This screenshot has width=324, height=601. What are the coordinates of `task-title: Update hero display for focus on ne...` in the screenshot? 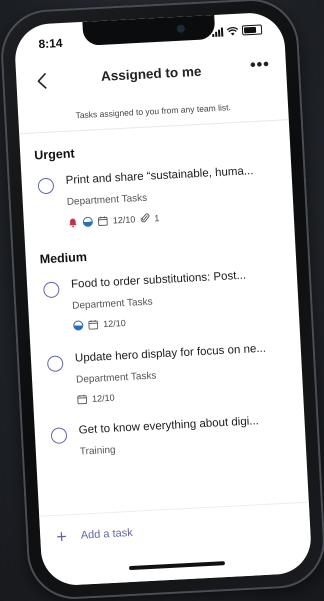 It's located at (170, 353).